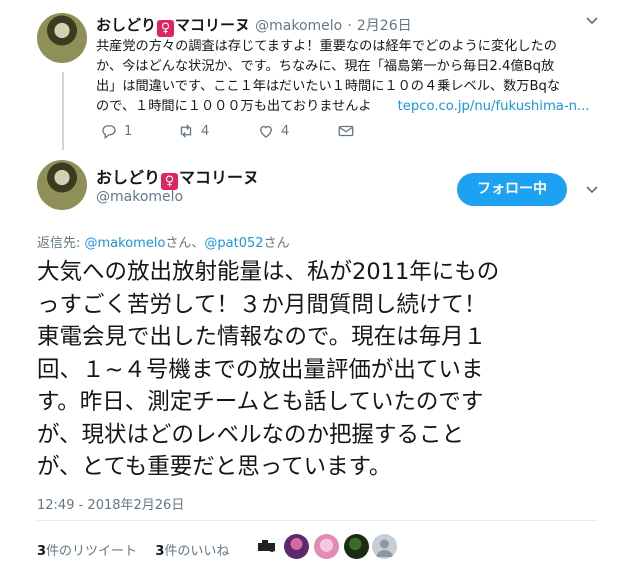 Image resolution: width=637 pixels, height=575 pixels. I want to click on like-button: 4, so click(273, 131).